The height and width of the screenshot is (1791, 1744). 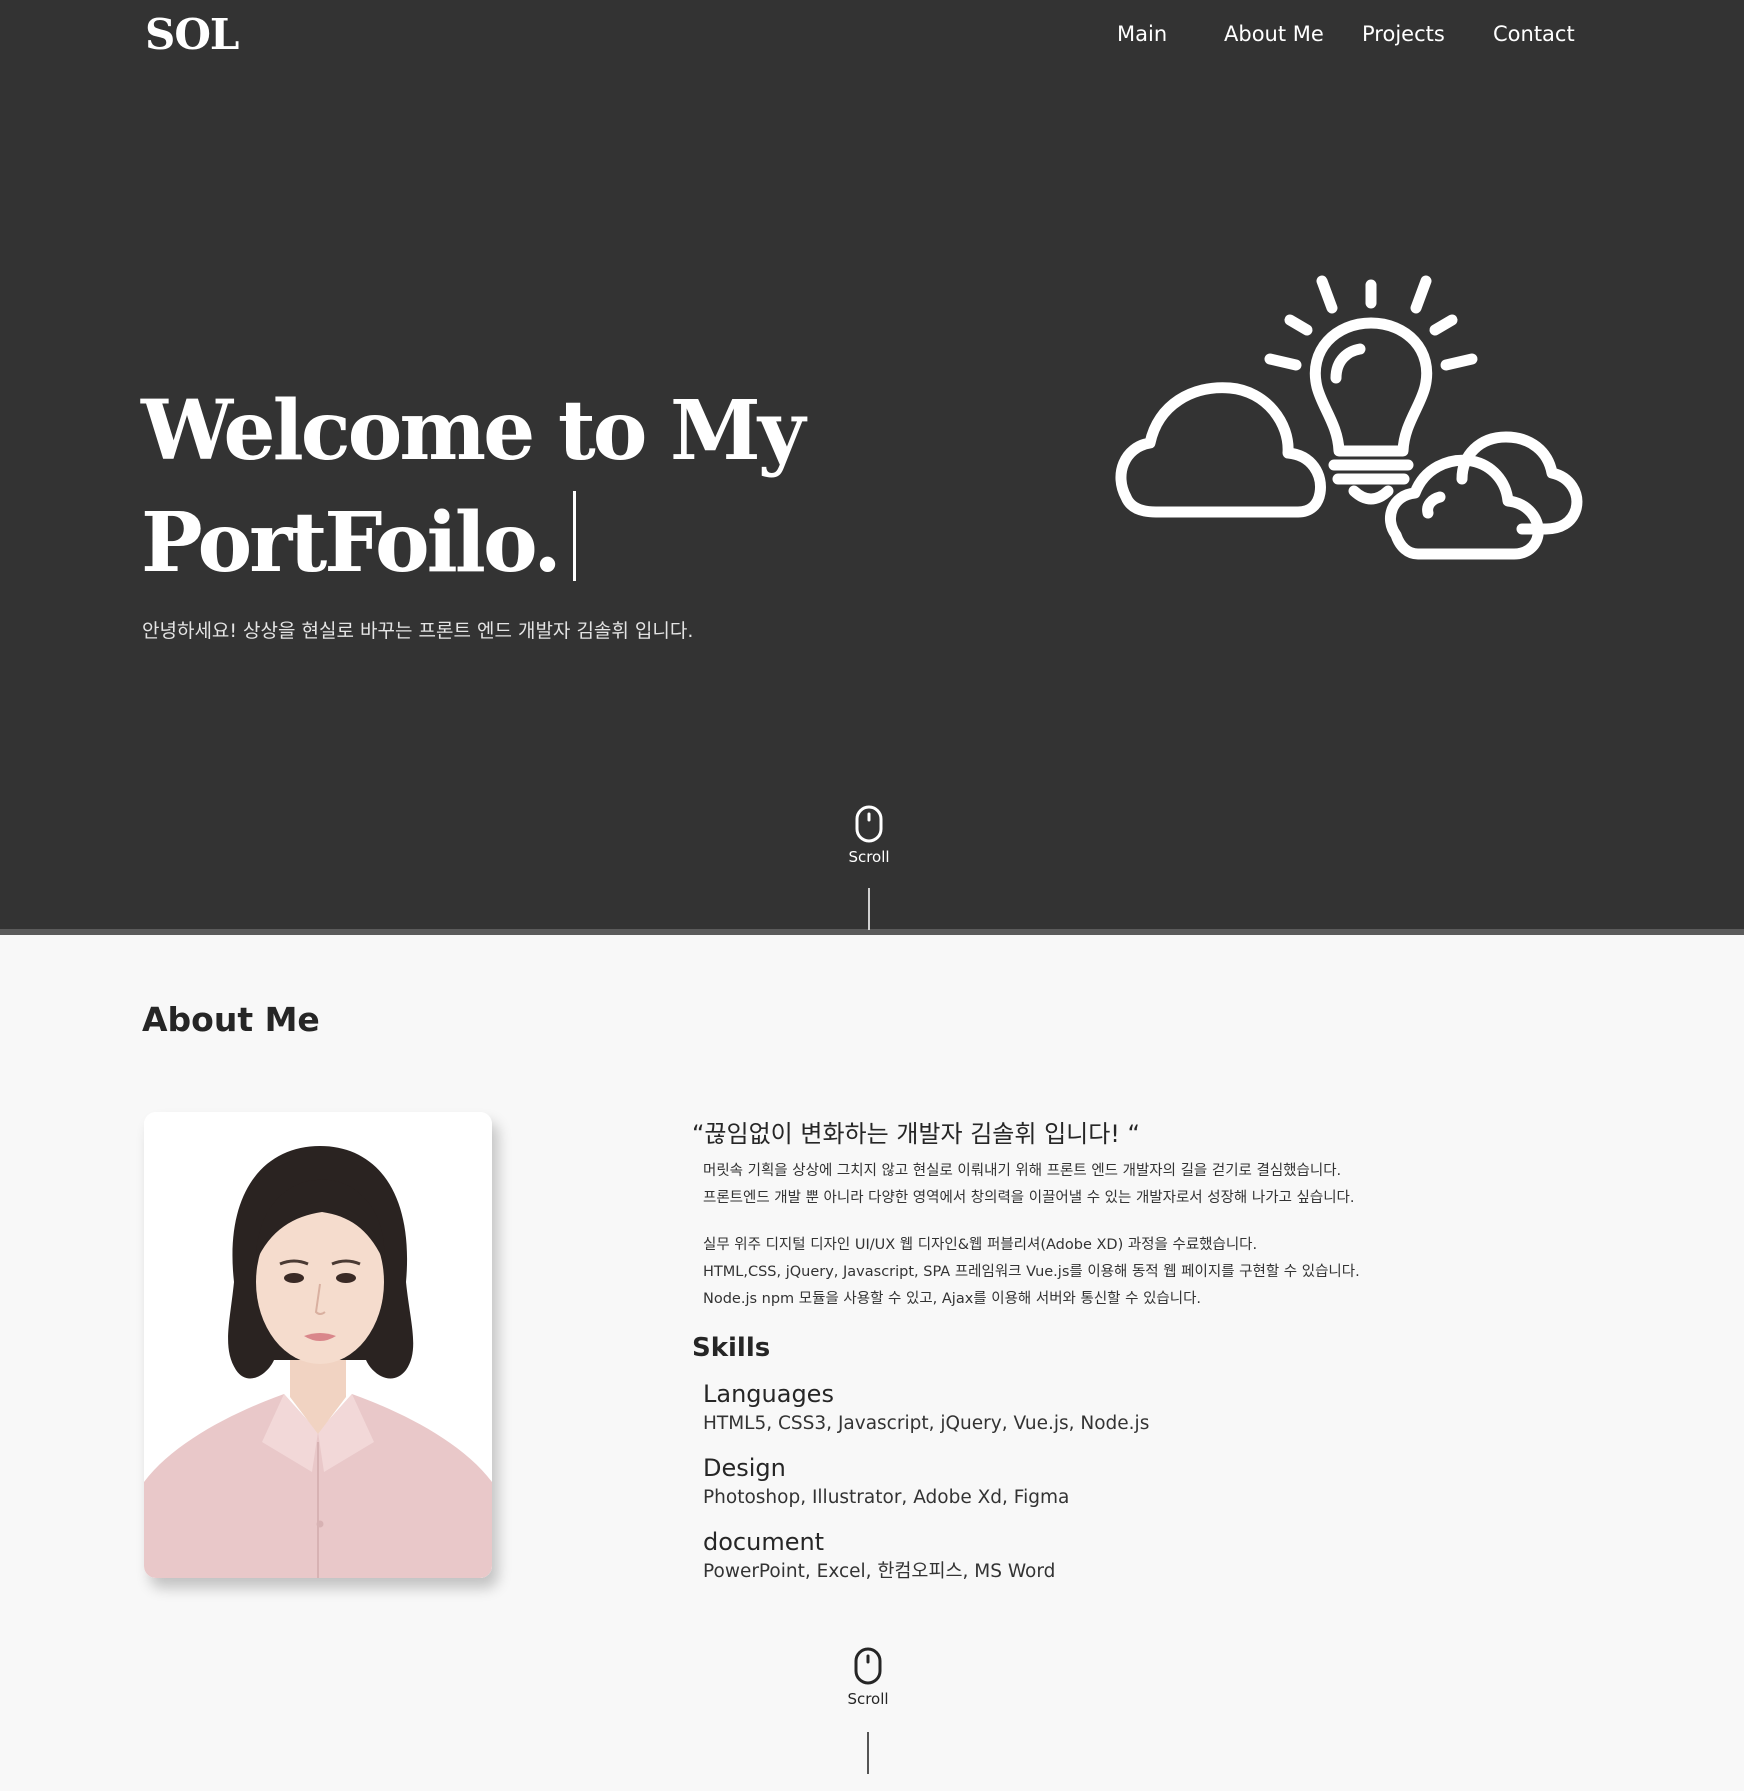 What do you see at coordinates (731, 1348) in the screenshot?
I see `skills-title: Skills` at bounding box center [731, 1348].